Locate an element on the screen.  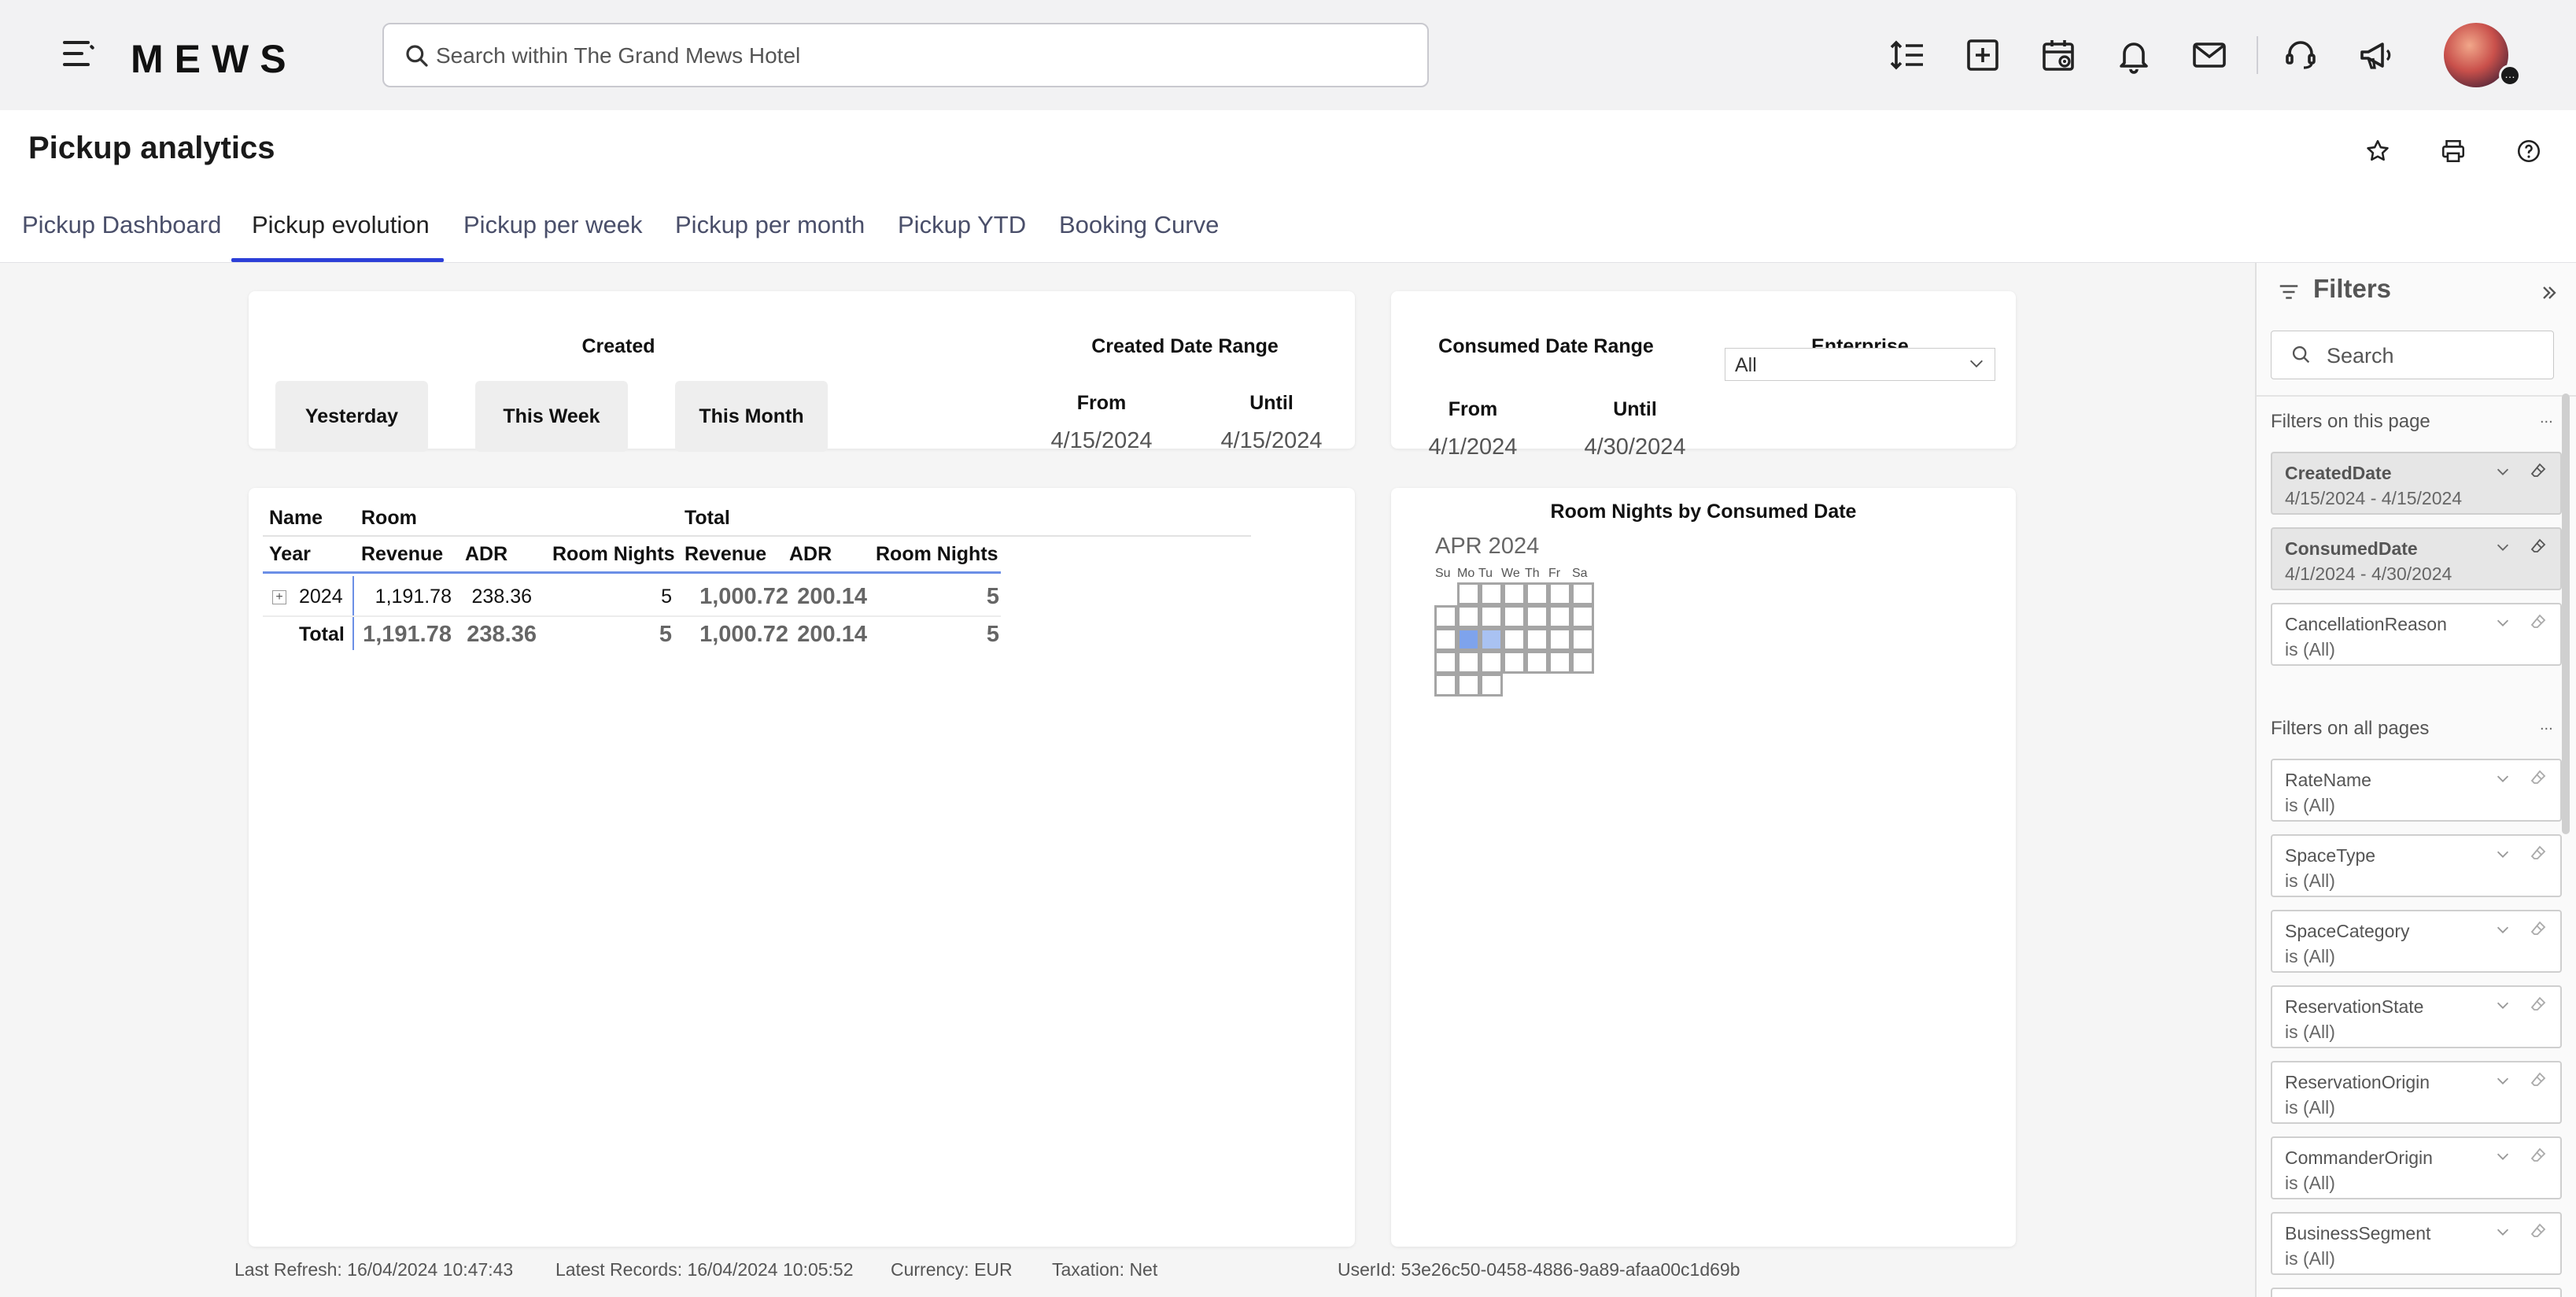
global-search is located at coordinates (905, 55).